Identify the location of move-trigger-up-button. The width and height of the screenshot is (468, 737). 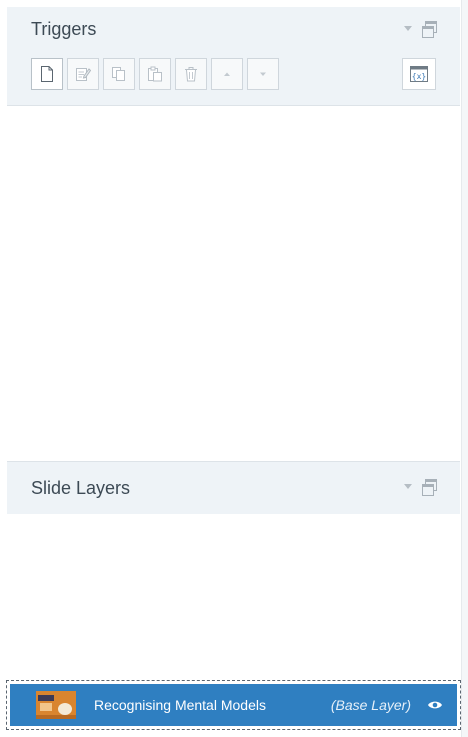
(227, 74).